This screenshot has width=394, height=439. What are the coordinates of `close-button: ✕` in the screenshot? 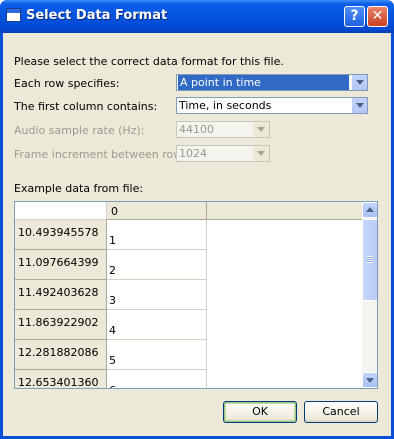 It's located at (377, 16).